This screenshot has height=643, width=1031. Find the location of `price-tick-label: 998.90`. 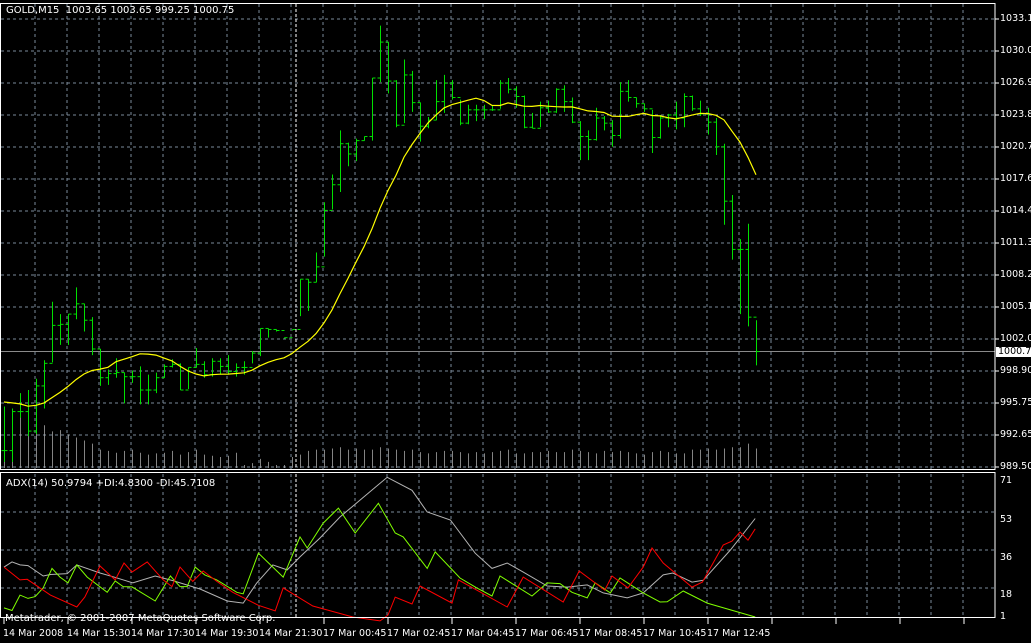

price-tick-label: 998.90 is located at coordinates (1015, 370).